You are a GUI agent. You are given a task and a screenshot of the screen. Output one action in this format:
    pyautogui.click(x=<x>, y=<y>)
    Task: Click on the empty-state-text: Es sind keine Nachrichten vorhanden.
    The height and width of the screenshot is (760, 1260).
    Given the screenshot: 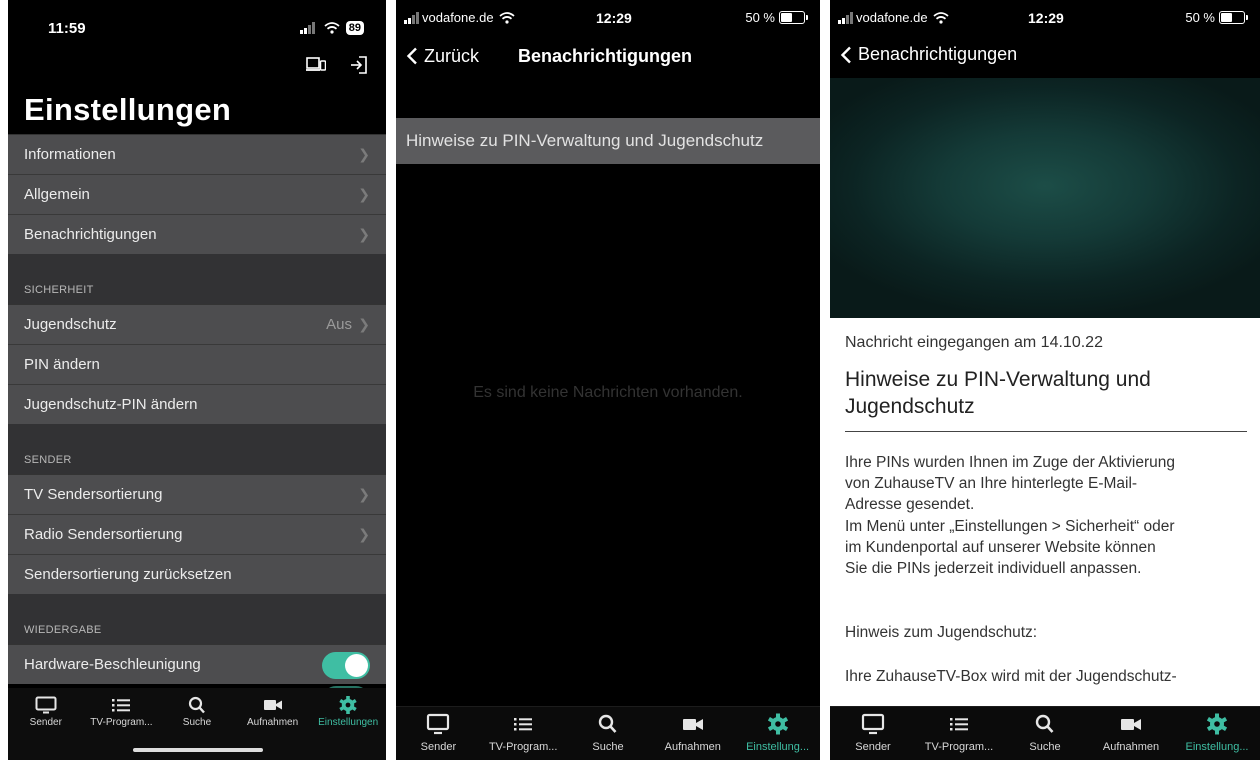 What is the action you would take?
    pyautogui.click(x=608, y=392)
    